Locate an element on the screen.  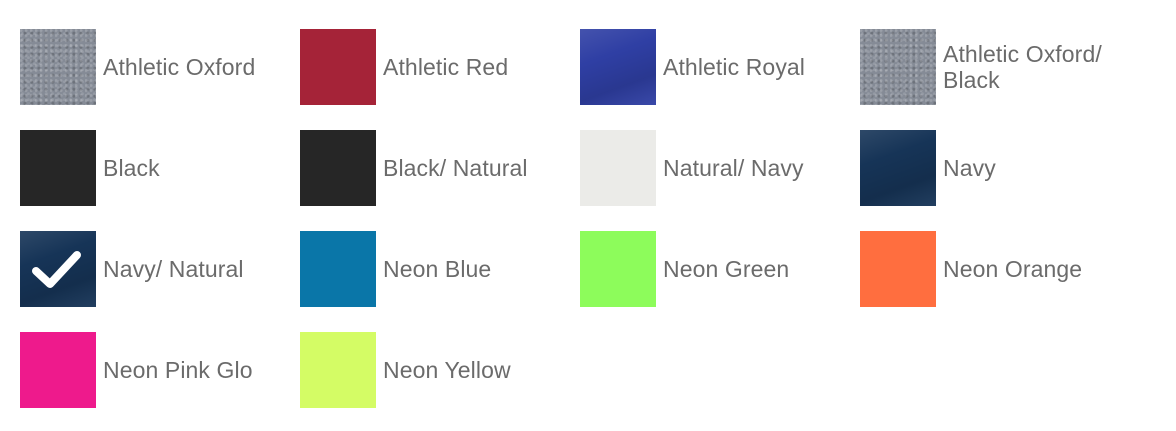
color-option-navy-natural: Navy/ Natural is located at coordinates (135, 269).